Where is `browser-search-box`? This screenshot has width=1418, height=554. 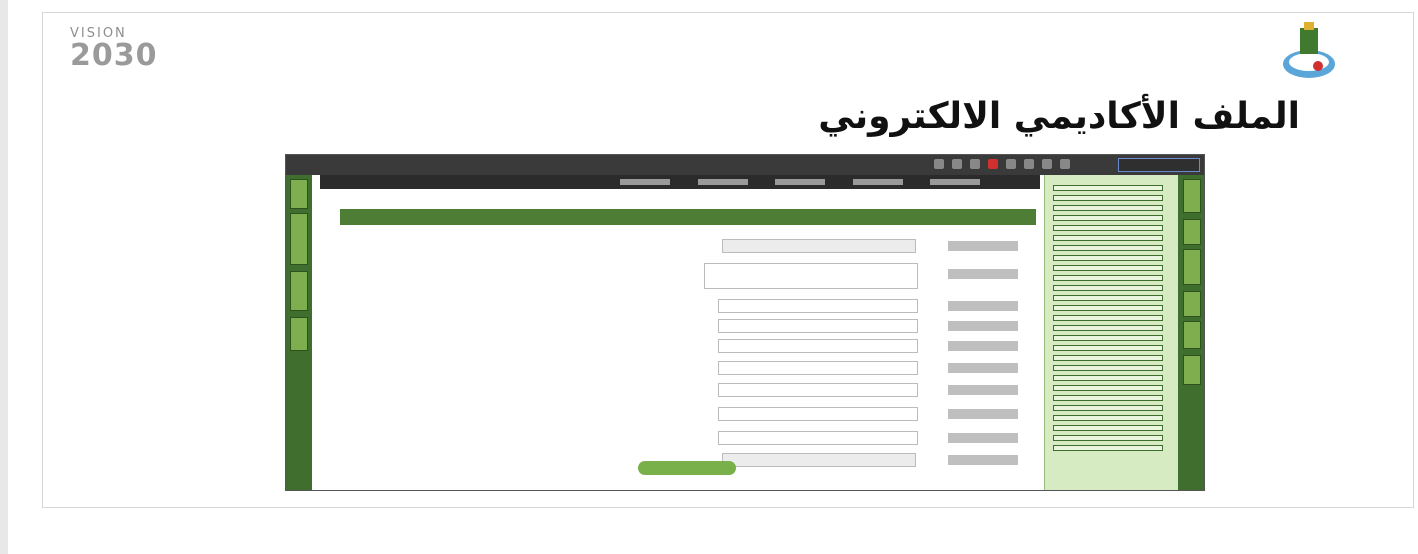 browser-search-box is located at coordinates (1159, 165).